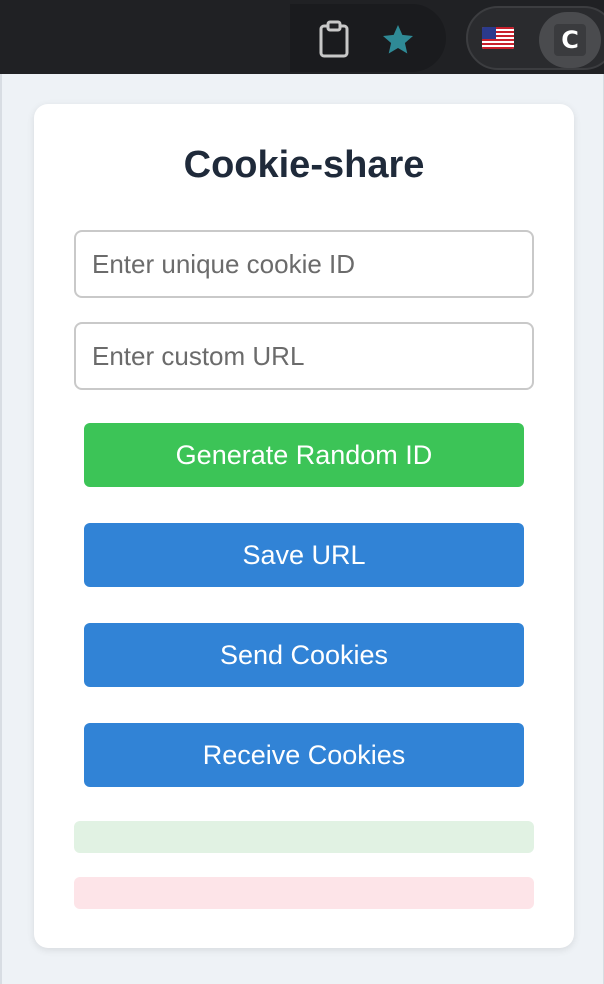 The width and height of the screenshot is (604, 984). Describe the element at coordinates (304, 555) in the screenshot. I see `save-url-button: Save URL` at that location.